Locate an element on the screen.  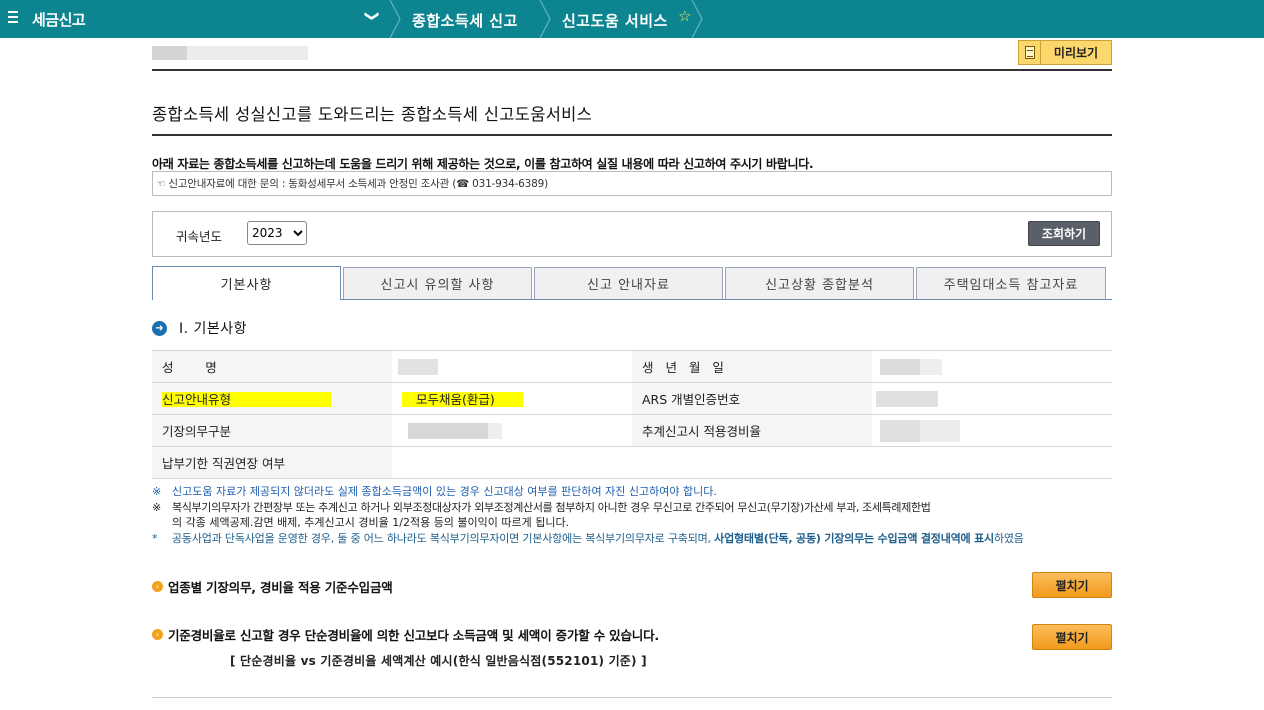
table-row: 기장의무구분 추계신고시 적용경비율 is located at coordinates (632, 430).